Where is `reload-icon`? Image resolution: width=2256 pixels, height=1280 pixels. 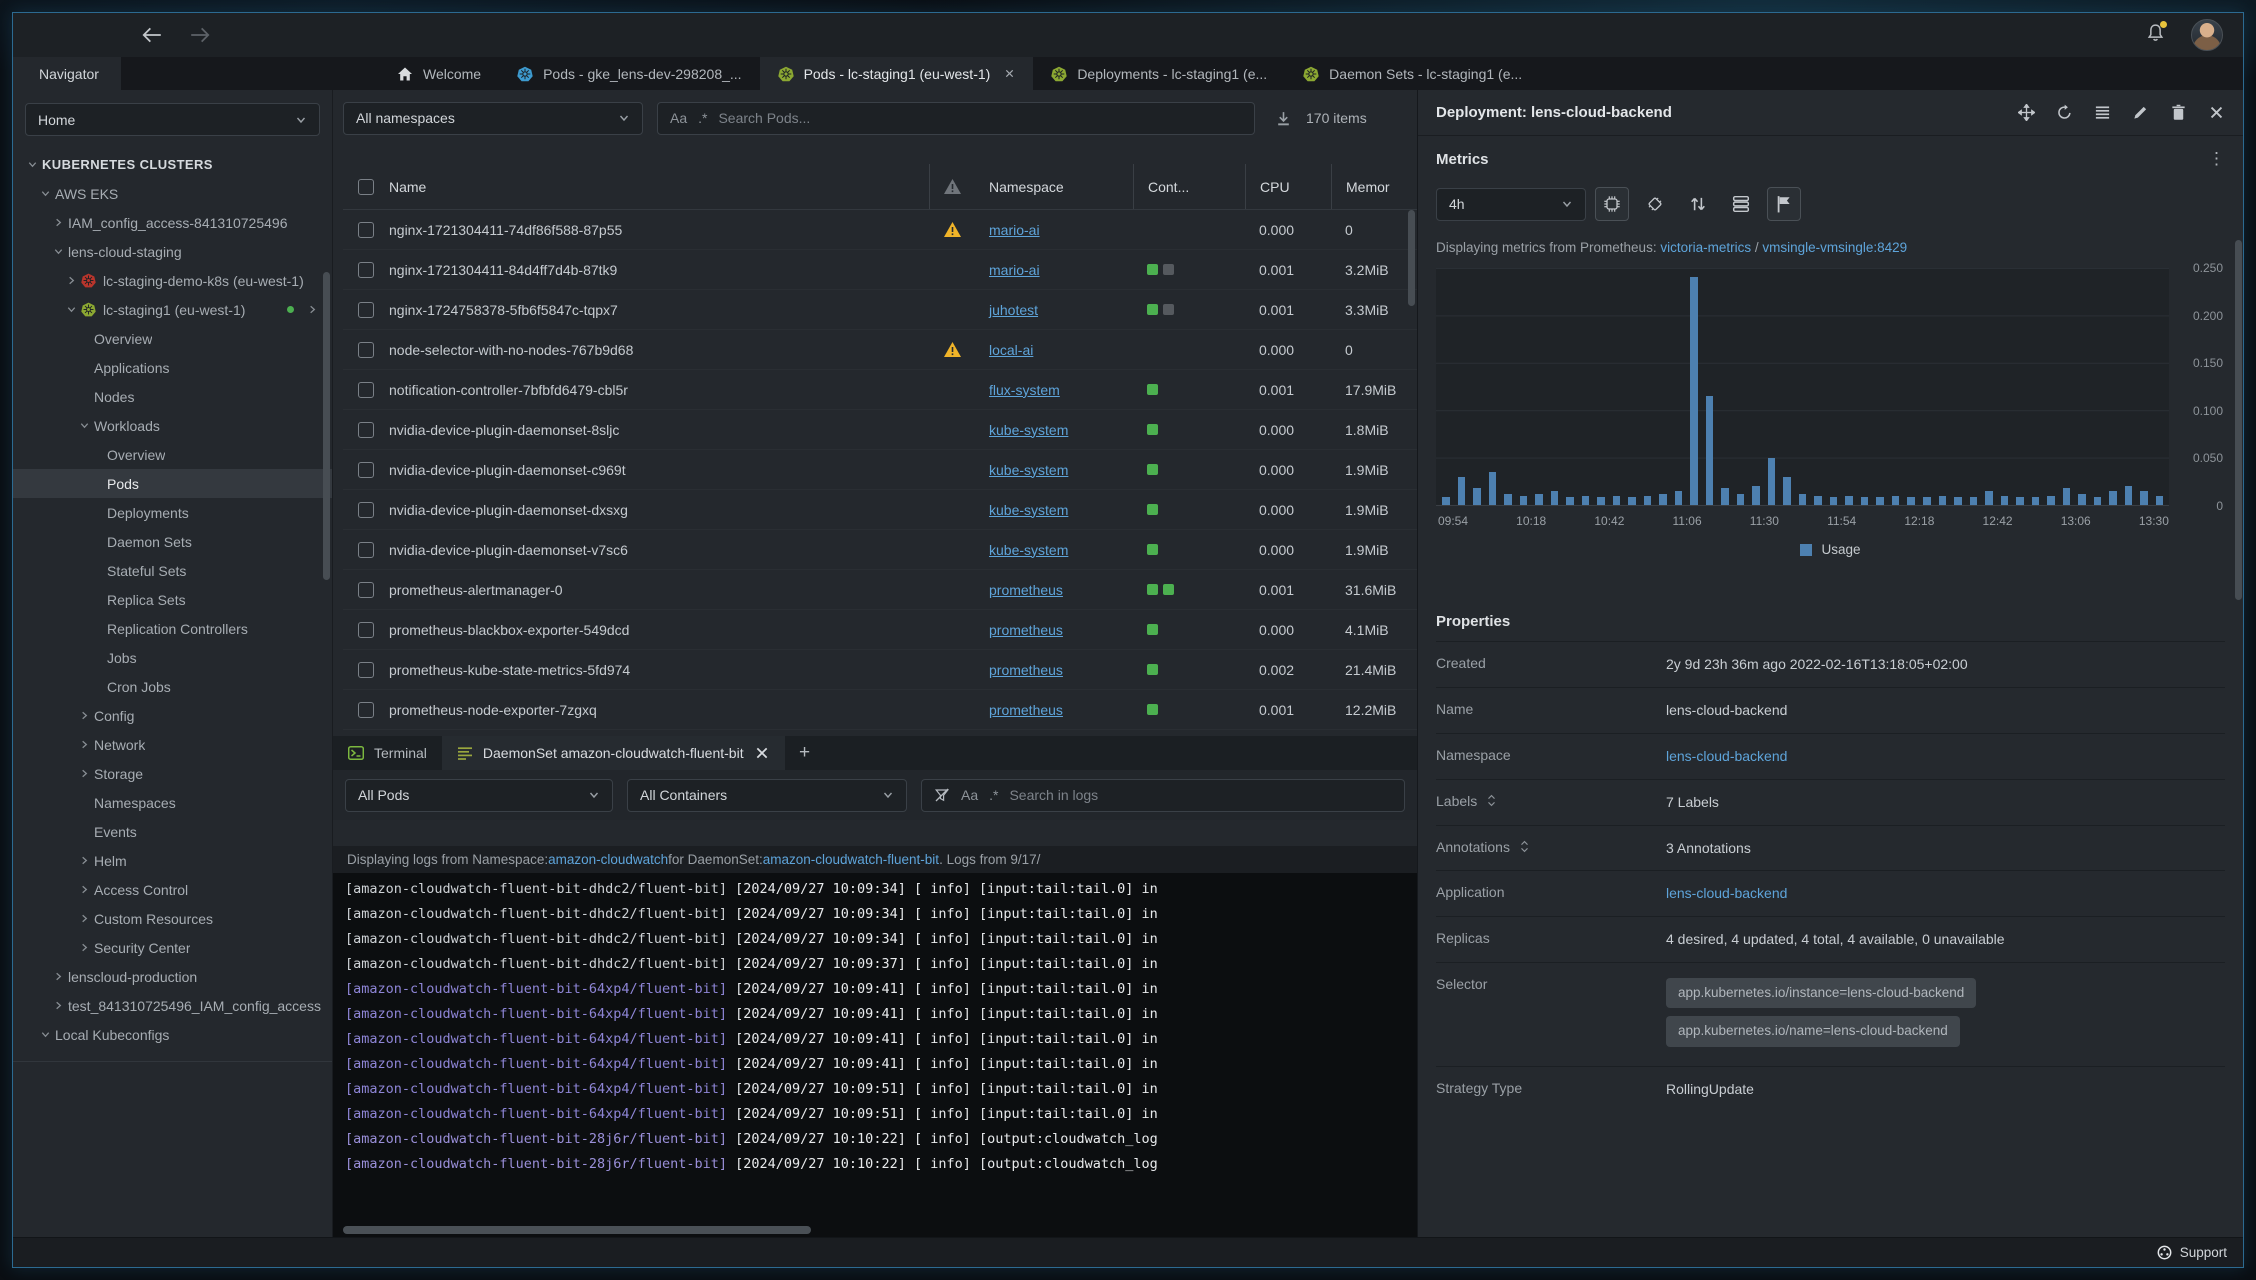
reload-icon is located at coordinates (2064, 112).